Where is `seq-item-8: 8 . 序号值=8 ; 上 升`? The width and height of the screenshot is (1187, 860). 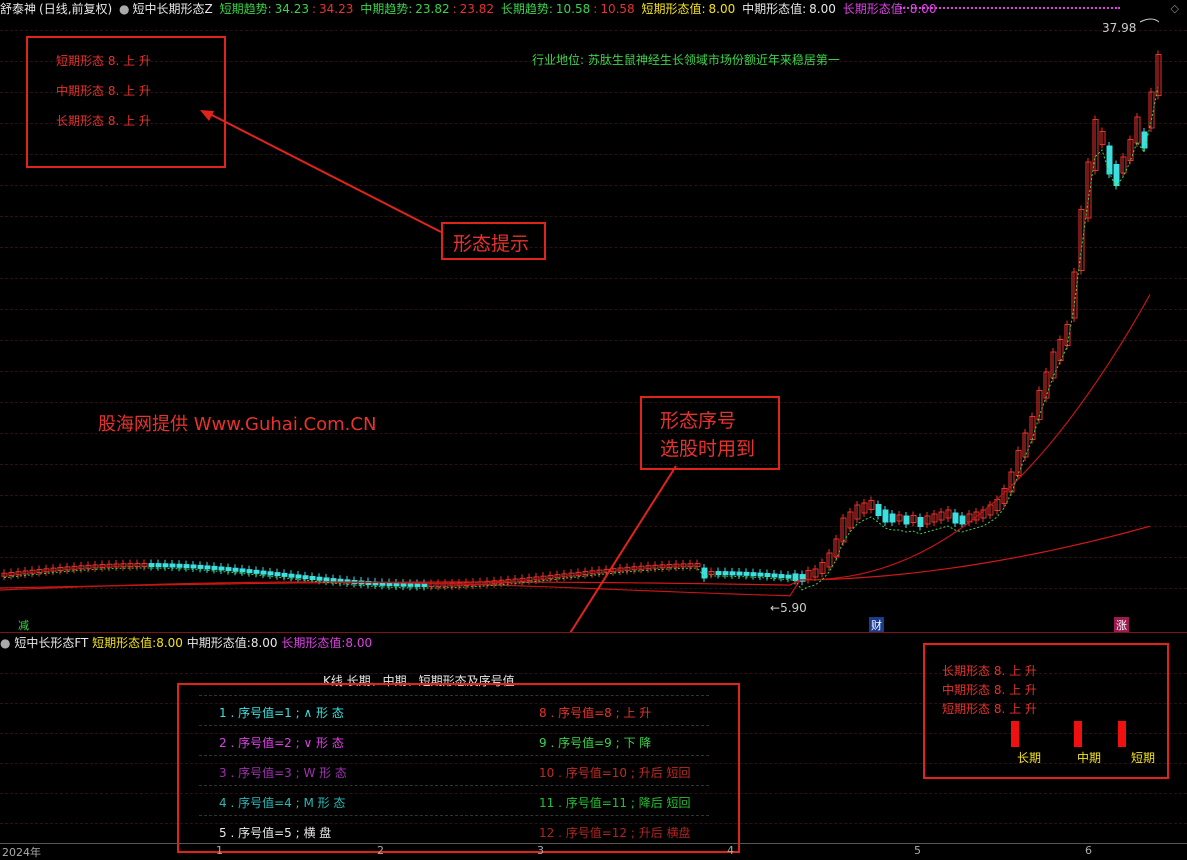 seq-item-8: 8 . 序号值=8 ; 上 升 is located at coordinates (595, 713).